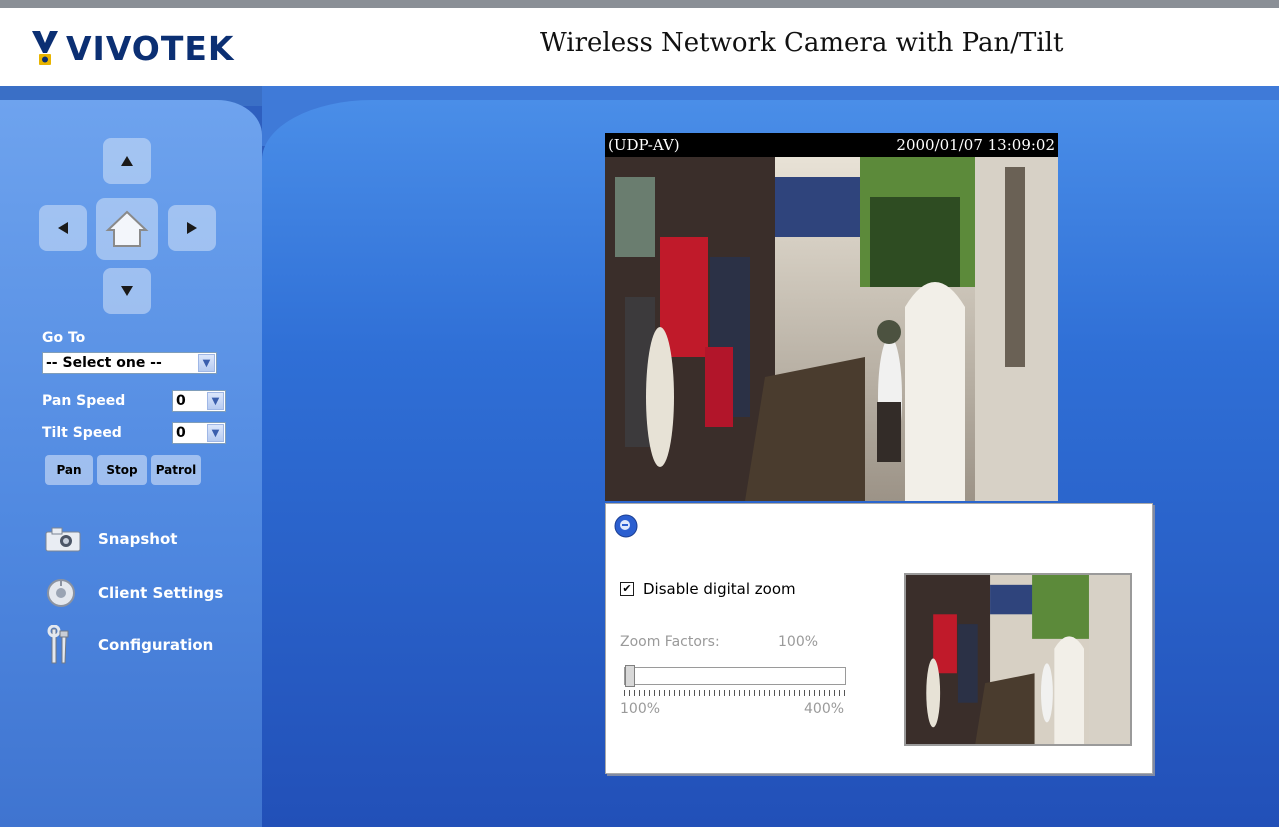 Image resolution: width=1279 pixels, height=827 pixels. I want to click on menu-client-settings: Client Settings, so click(133, 593).